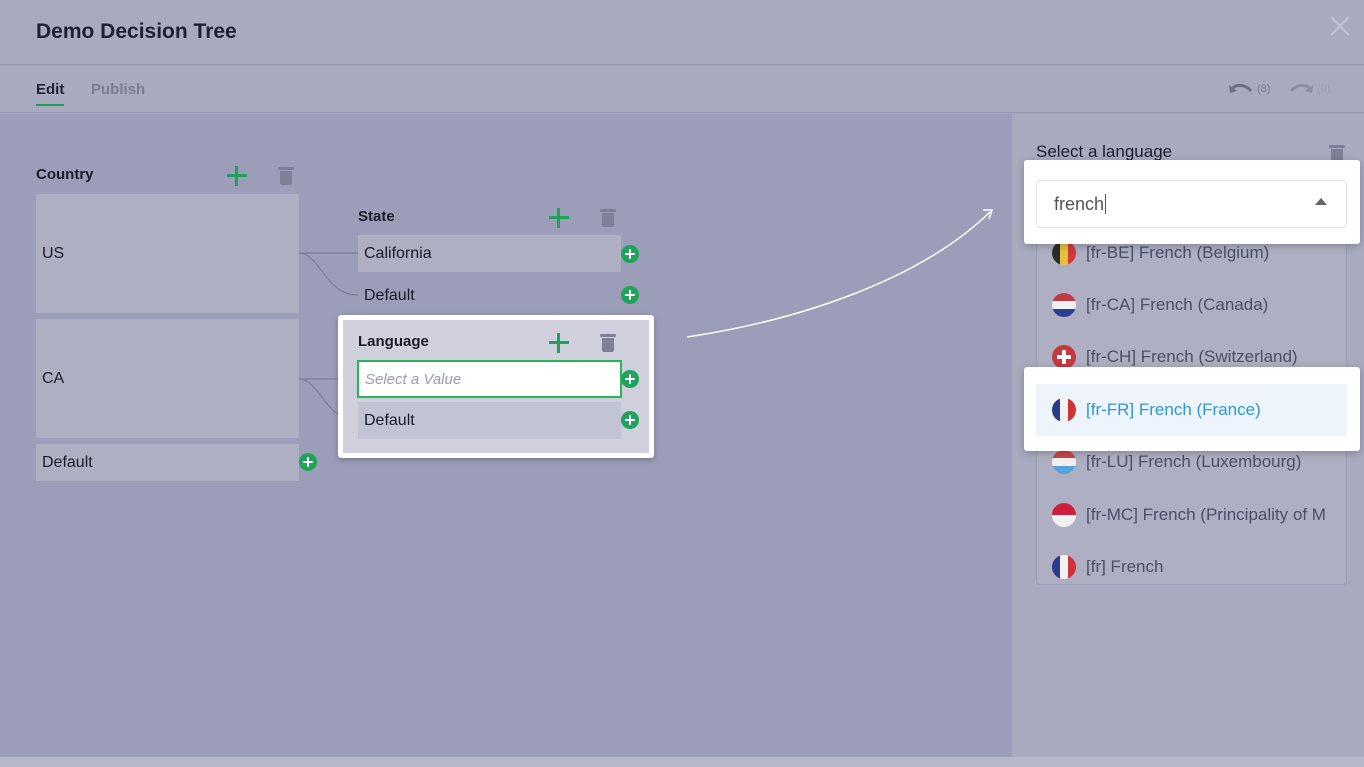 This screenshot has height=767, width=1364. What do you see at coordinates (489, 253) in the screenshot?
I see `state-item-california: California` at bounding box center [489, 253].